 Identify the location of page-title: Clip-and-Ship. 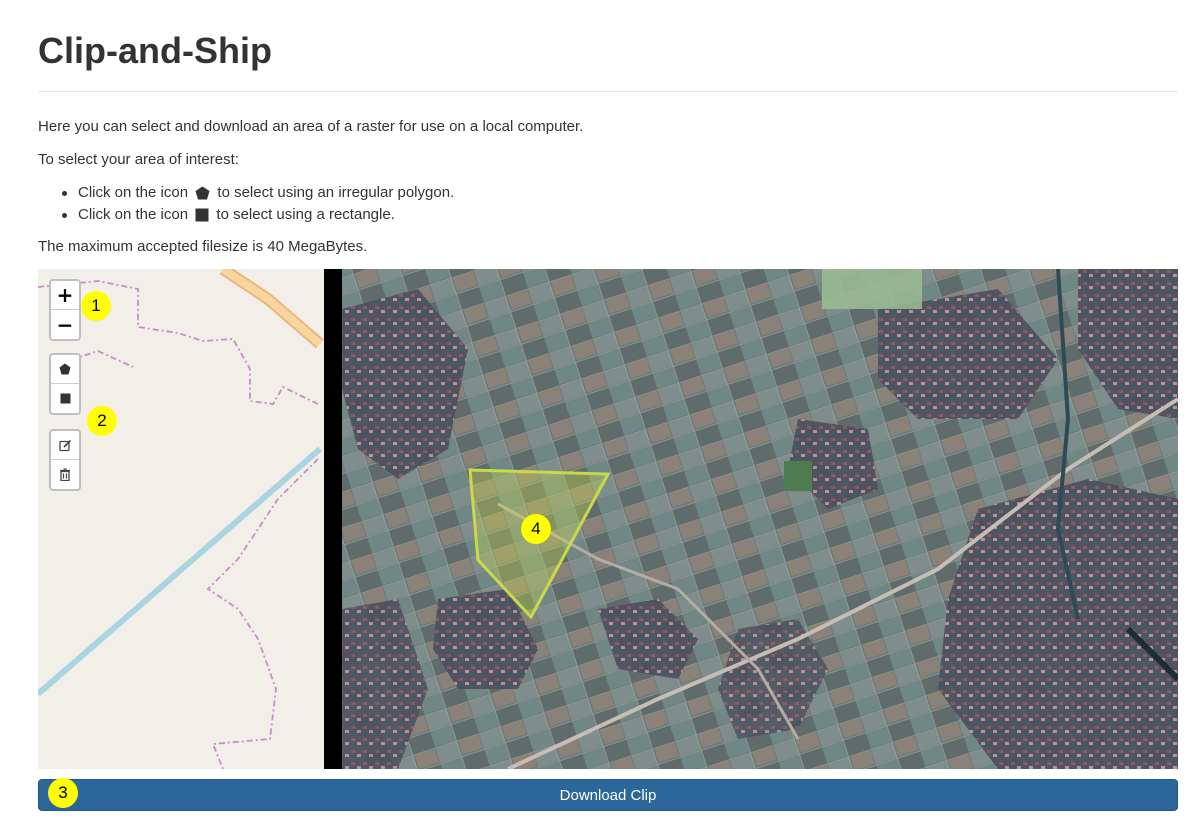
(155, 50).